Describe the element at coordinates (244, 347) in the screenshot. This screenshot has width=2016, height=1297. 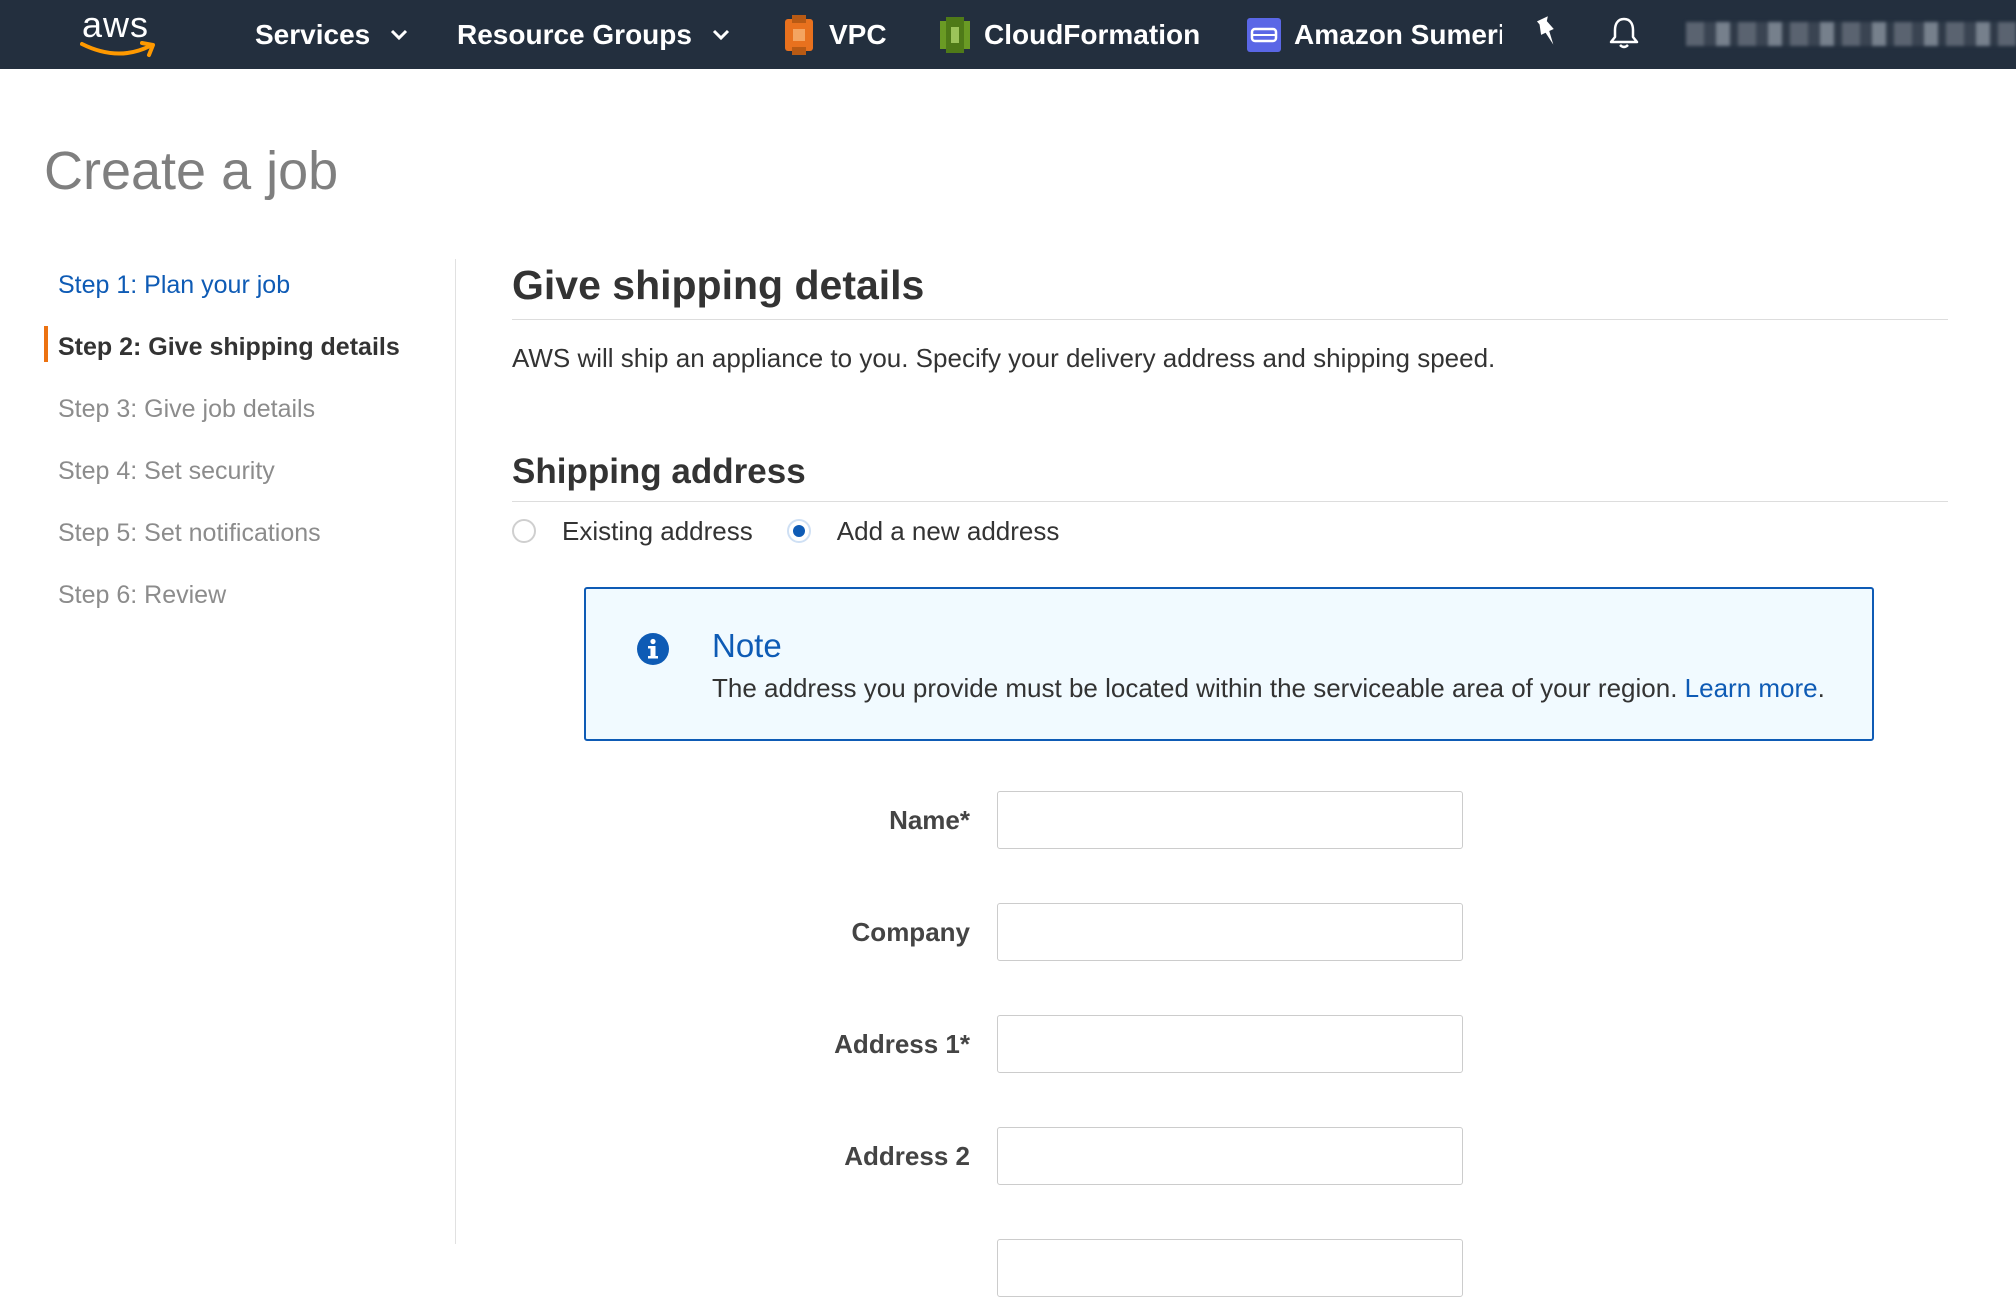
I see `step-2-shipping-details: Step 2: Give shipping details` at that location.